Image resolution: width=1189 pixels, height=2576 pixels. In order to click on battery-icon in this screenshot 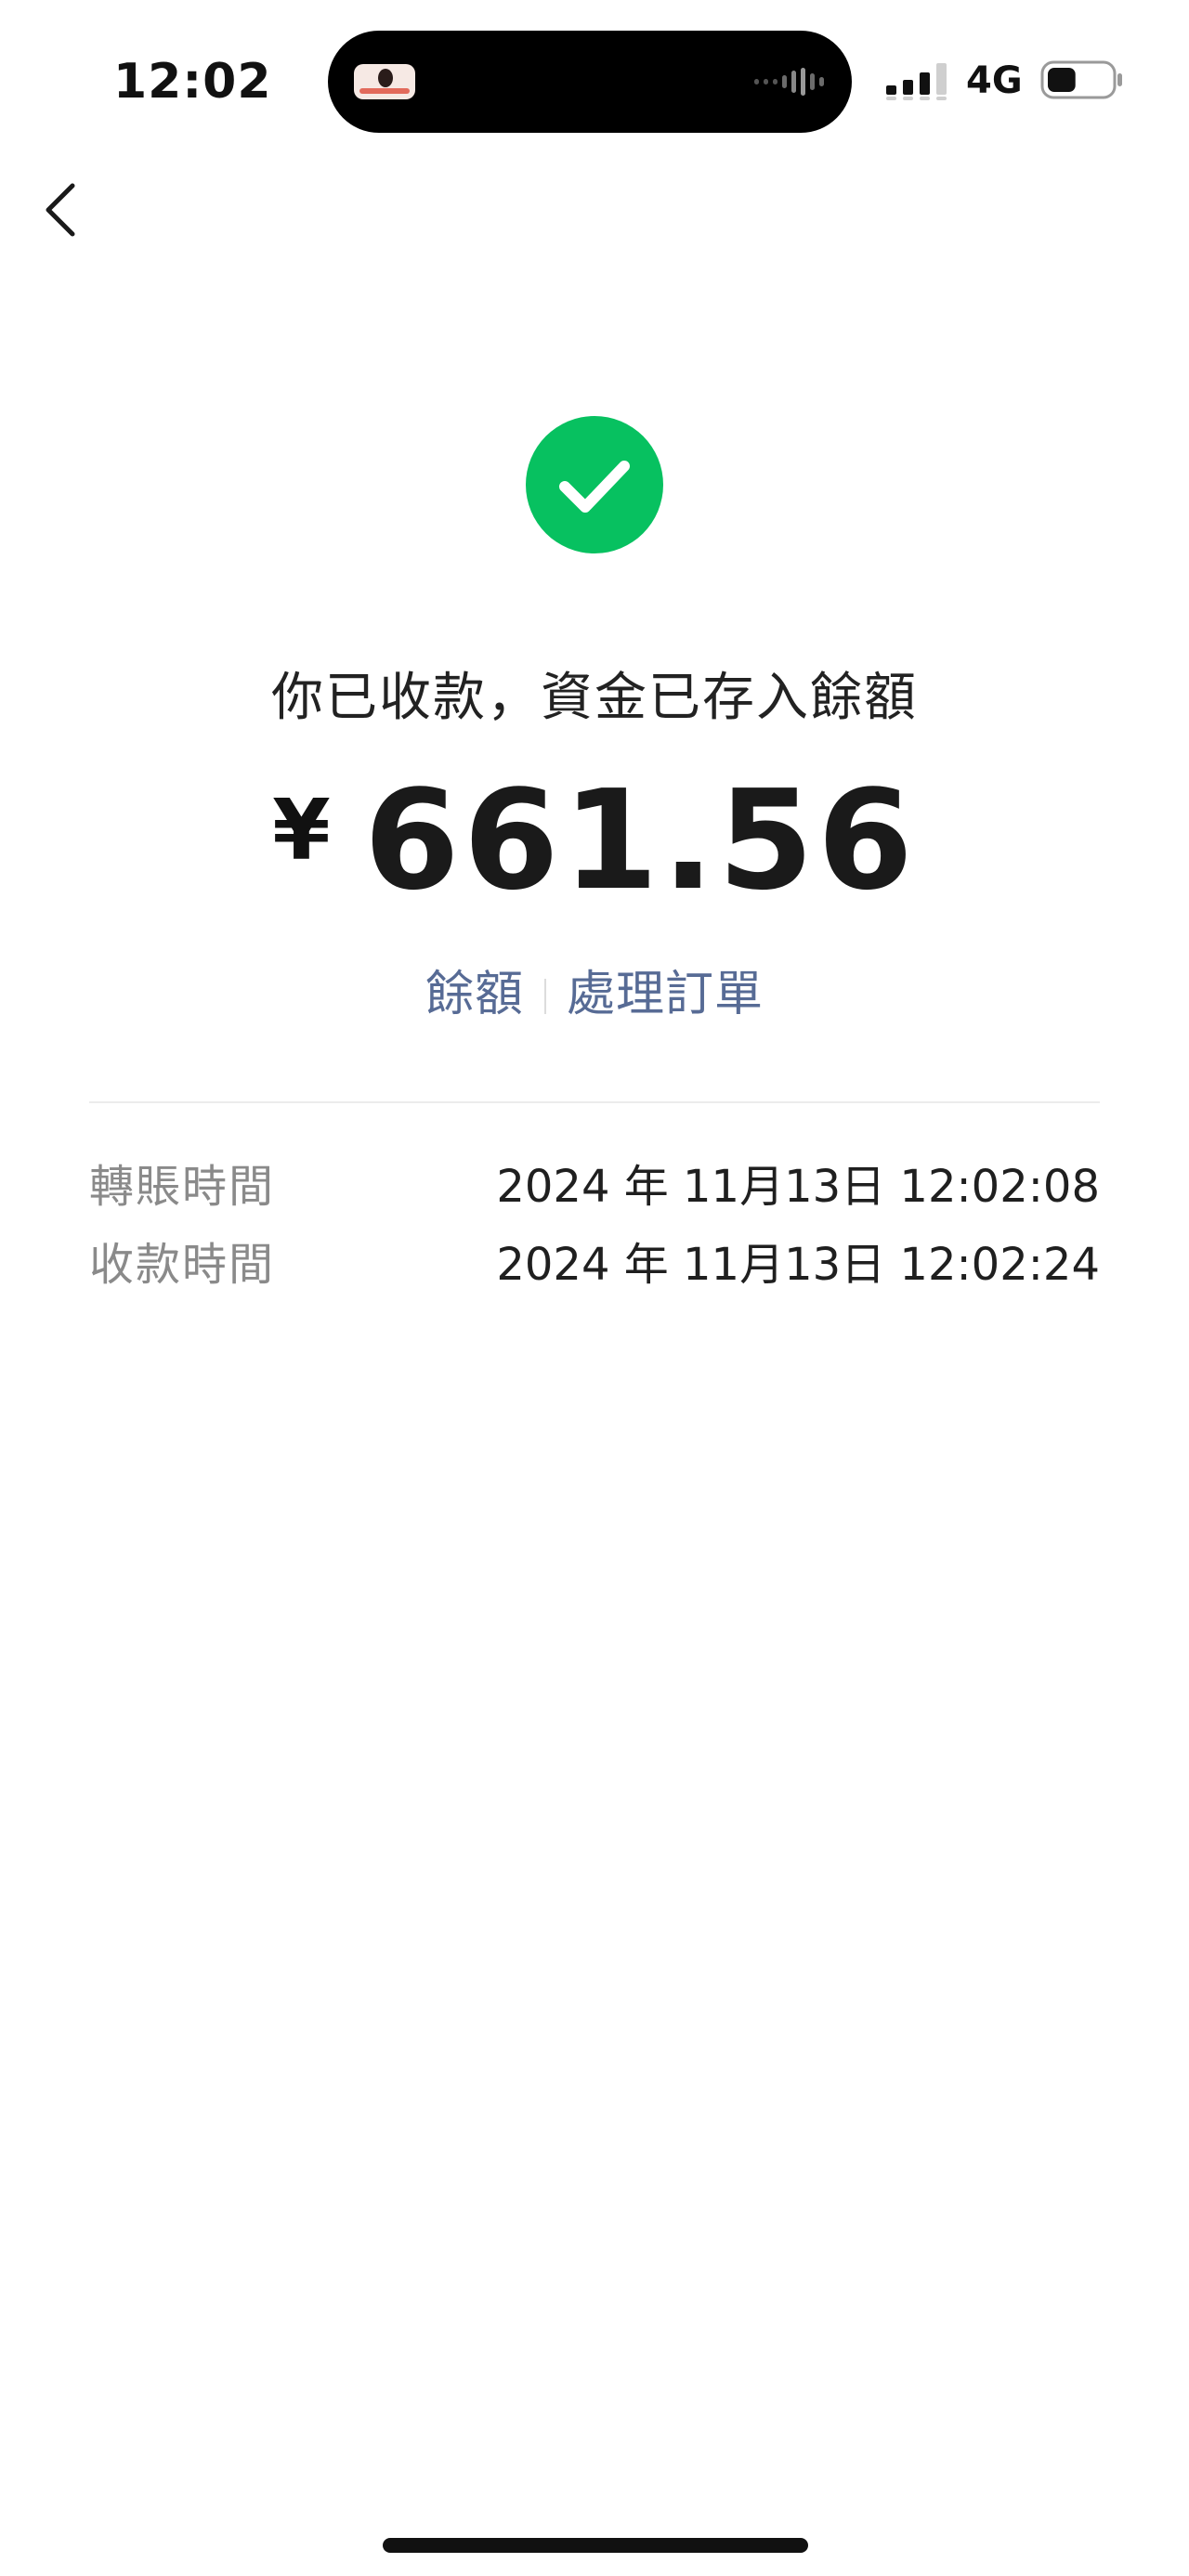, I will do `click(1081, 79)`.